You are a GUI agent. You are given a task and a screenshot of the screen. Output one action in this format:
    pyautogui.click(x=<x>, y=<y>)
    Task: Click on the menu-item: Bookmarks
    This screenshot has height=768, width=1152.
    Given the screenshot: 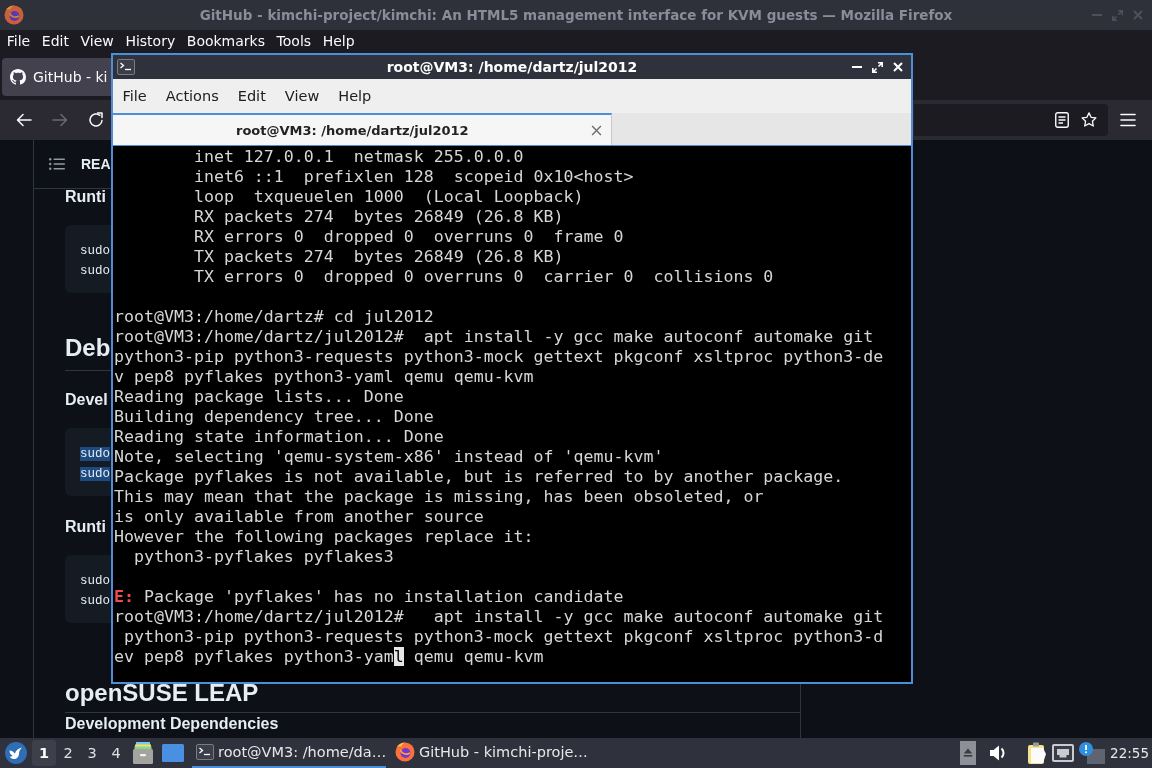 What is the action you would take?
    pyautogui.click(x=226, y=41)
    